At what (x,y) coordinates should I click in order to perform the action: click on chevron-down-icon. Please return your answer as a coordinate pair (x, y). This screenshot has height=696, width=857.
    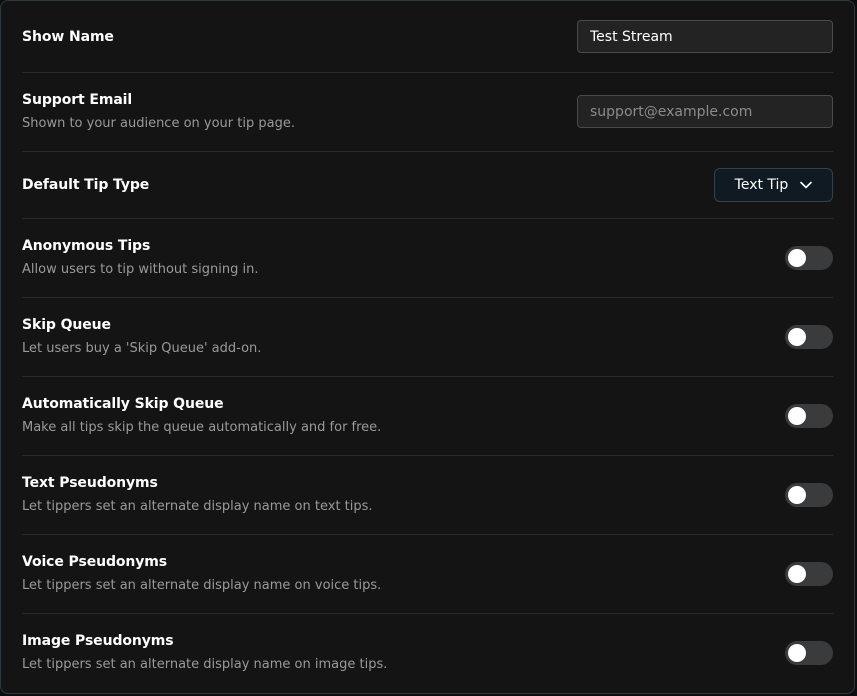
    Looking at the image, I should click on (806, 185).